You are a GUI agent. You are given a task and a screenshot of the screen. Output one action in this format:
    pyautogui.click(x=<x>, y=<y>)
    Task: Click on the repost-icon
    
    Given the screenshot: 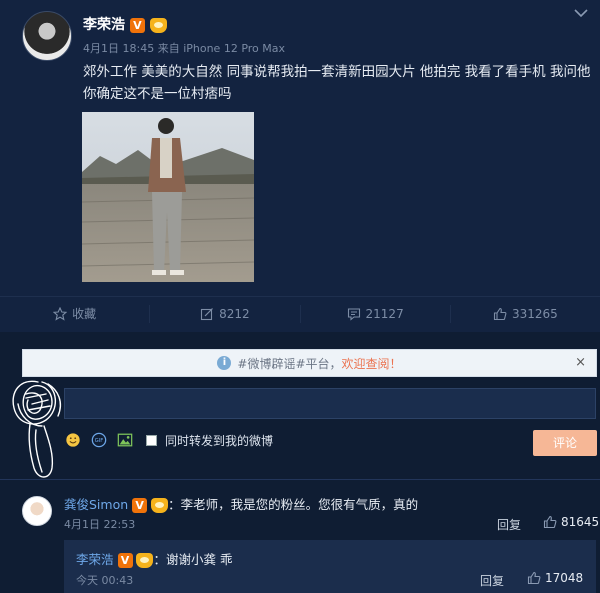 What is the action you would take?
    pyautogui.click(x=207, y=313)
    